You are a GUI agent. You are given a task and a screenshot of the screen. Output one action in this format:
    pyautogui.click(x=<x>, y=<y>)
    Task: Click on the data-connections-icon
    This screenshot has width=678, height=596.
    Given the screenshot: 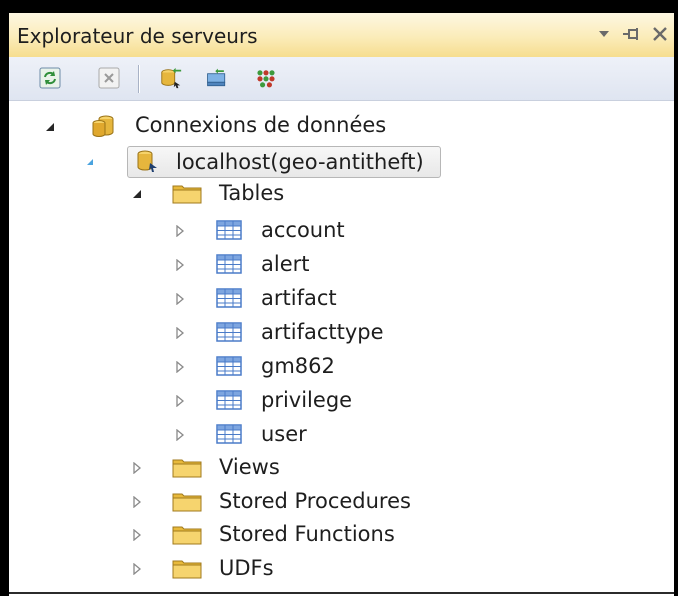 What is the action you would take?
    pyautogui.click(x=104, y=126)
    